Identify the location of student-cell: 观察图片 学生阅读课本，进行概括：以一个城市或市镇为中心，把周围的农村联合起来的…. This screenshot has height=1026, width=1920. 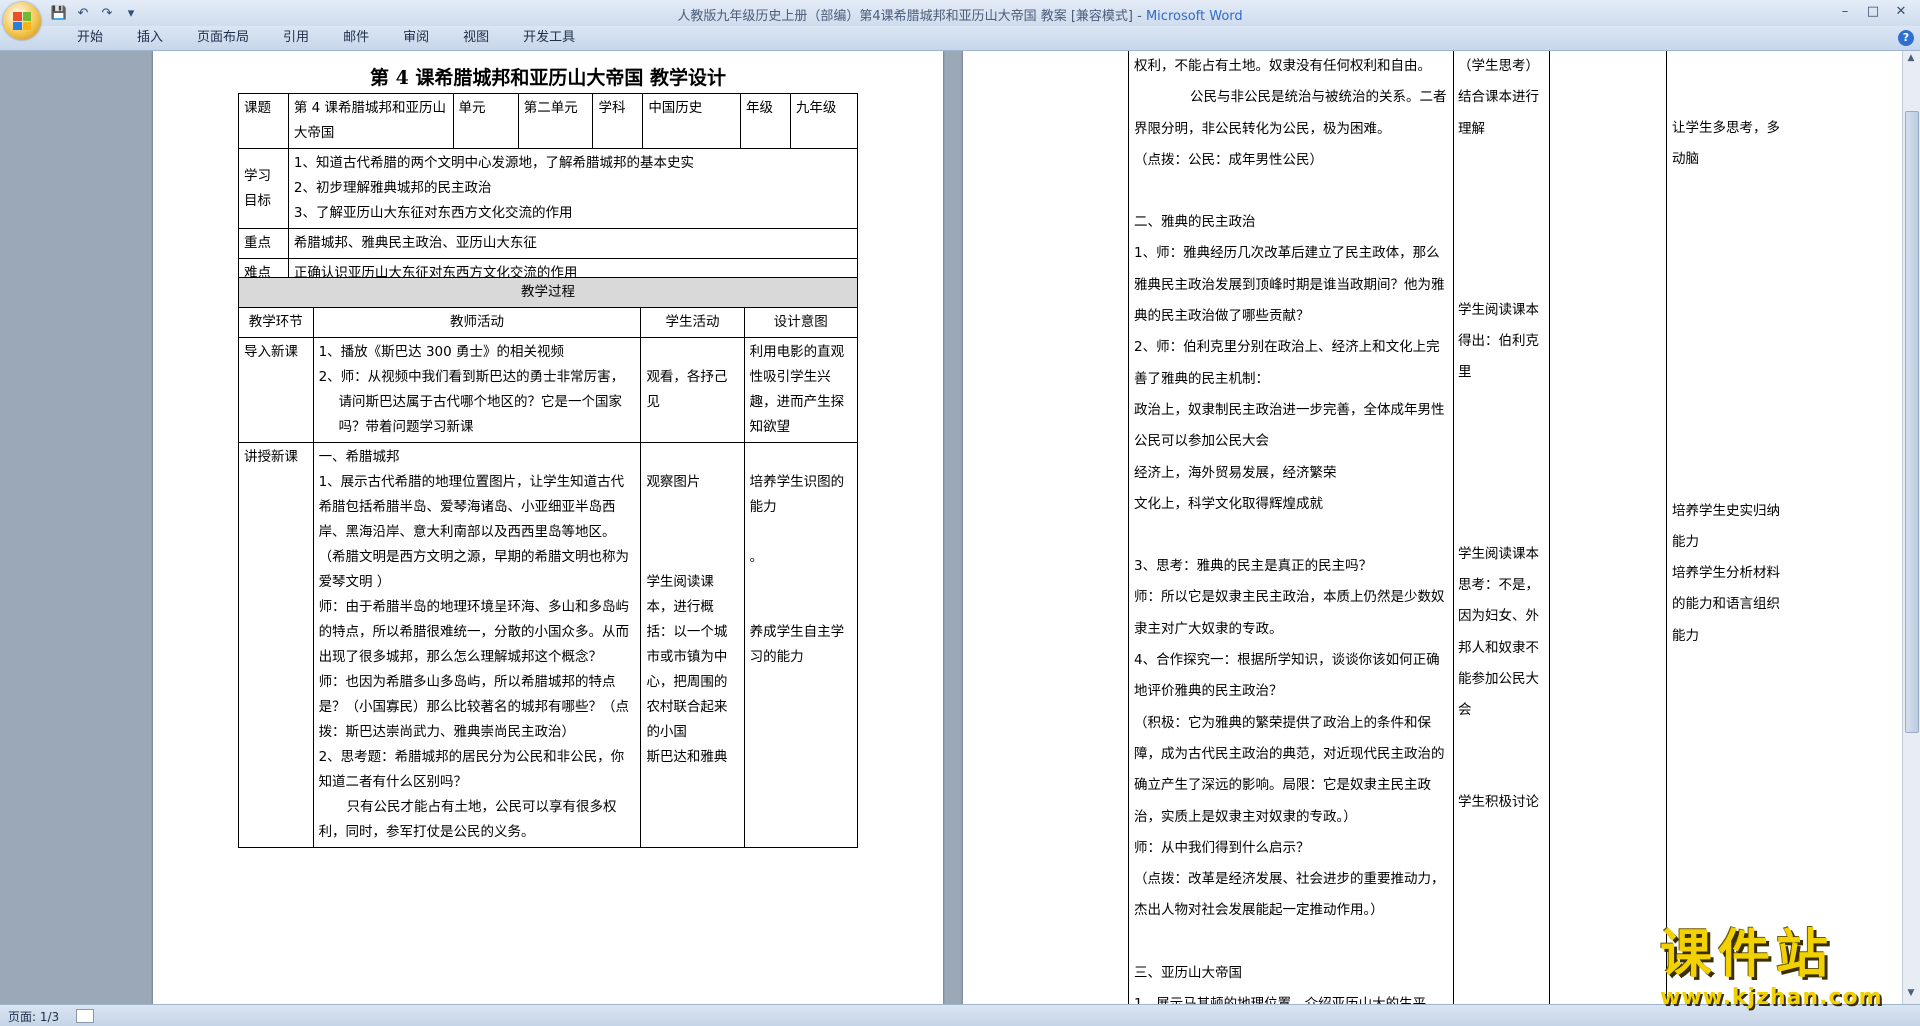
(692, 645).